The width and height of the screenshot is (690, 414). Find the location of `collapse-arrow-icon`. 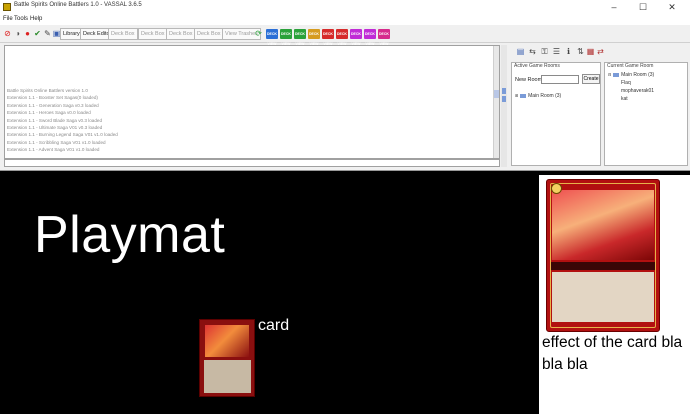

collapse-arrow-icon is located at coordinates (504, 91).